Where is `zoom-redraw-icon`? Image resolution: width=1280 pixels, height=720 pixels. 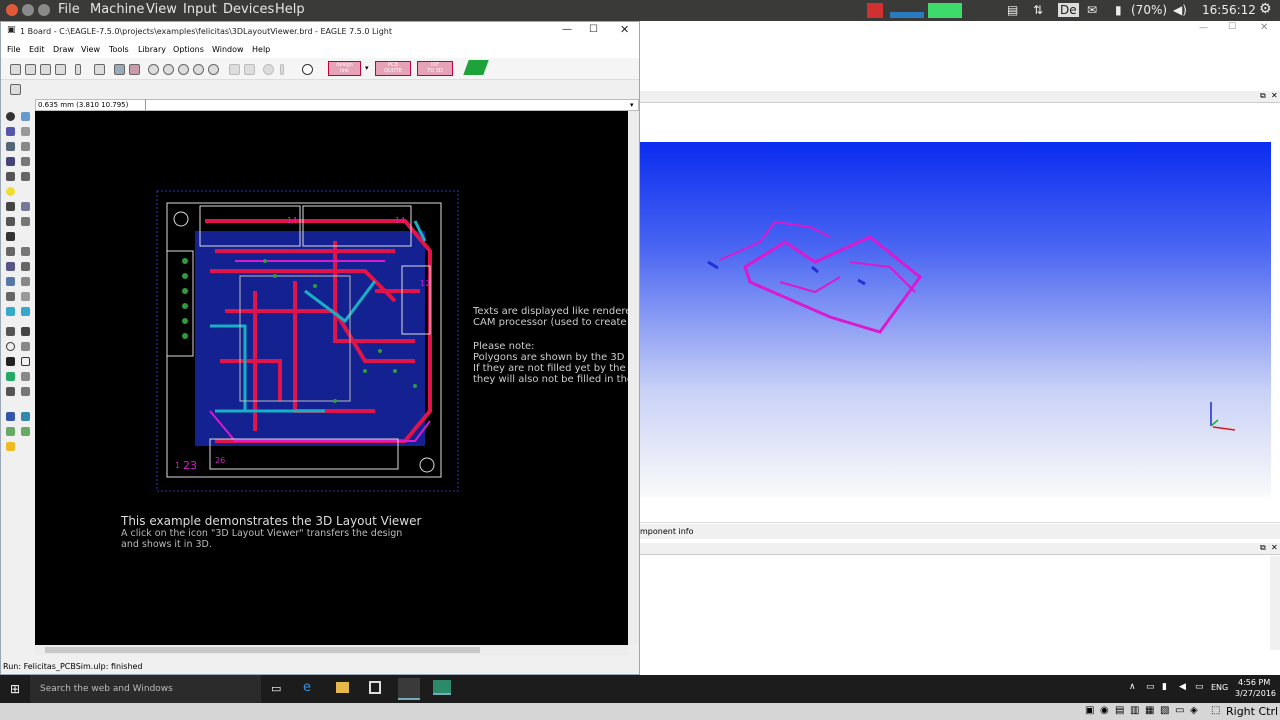 zoom-redraw-icon is located at coordinates (198, 69).